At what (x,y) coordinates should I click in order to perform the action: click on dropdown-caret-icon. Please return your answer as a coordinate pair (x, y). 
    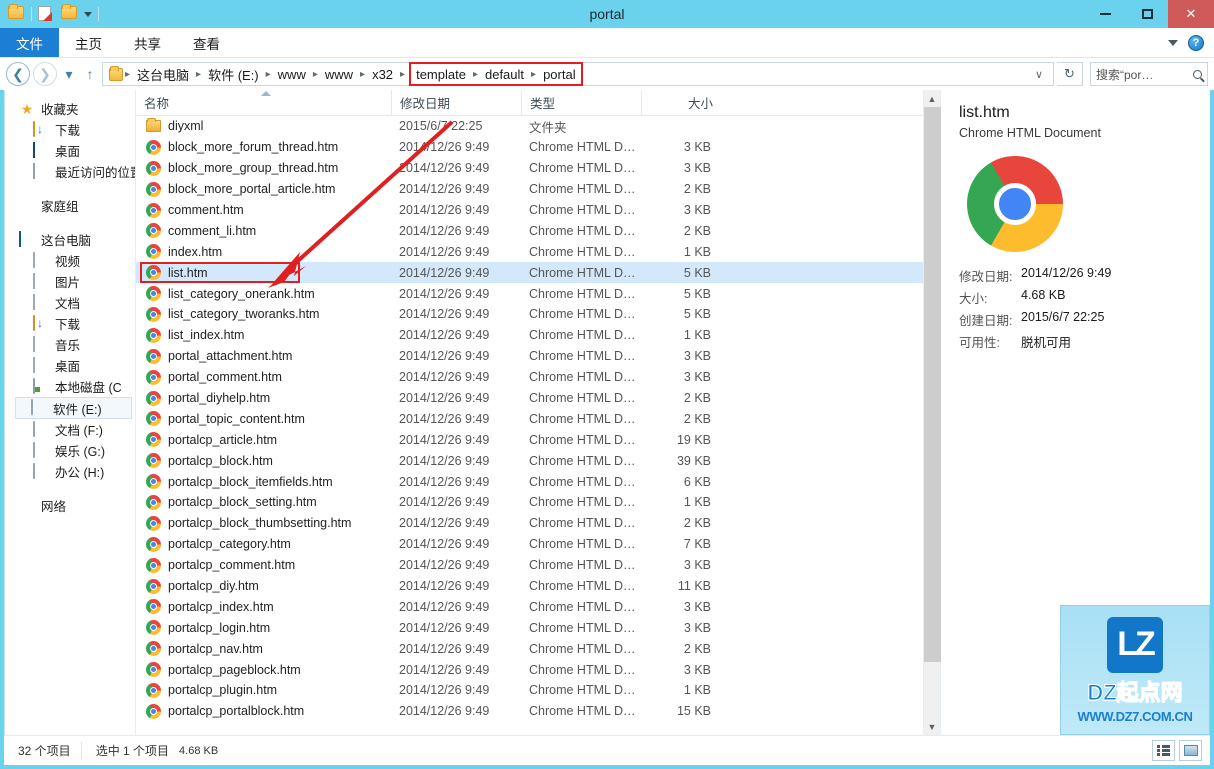
    Looking at the image, I should click on (88, 14).